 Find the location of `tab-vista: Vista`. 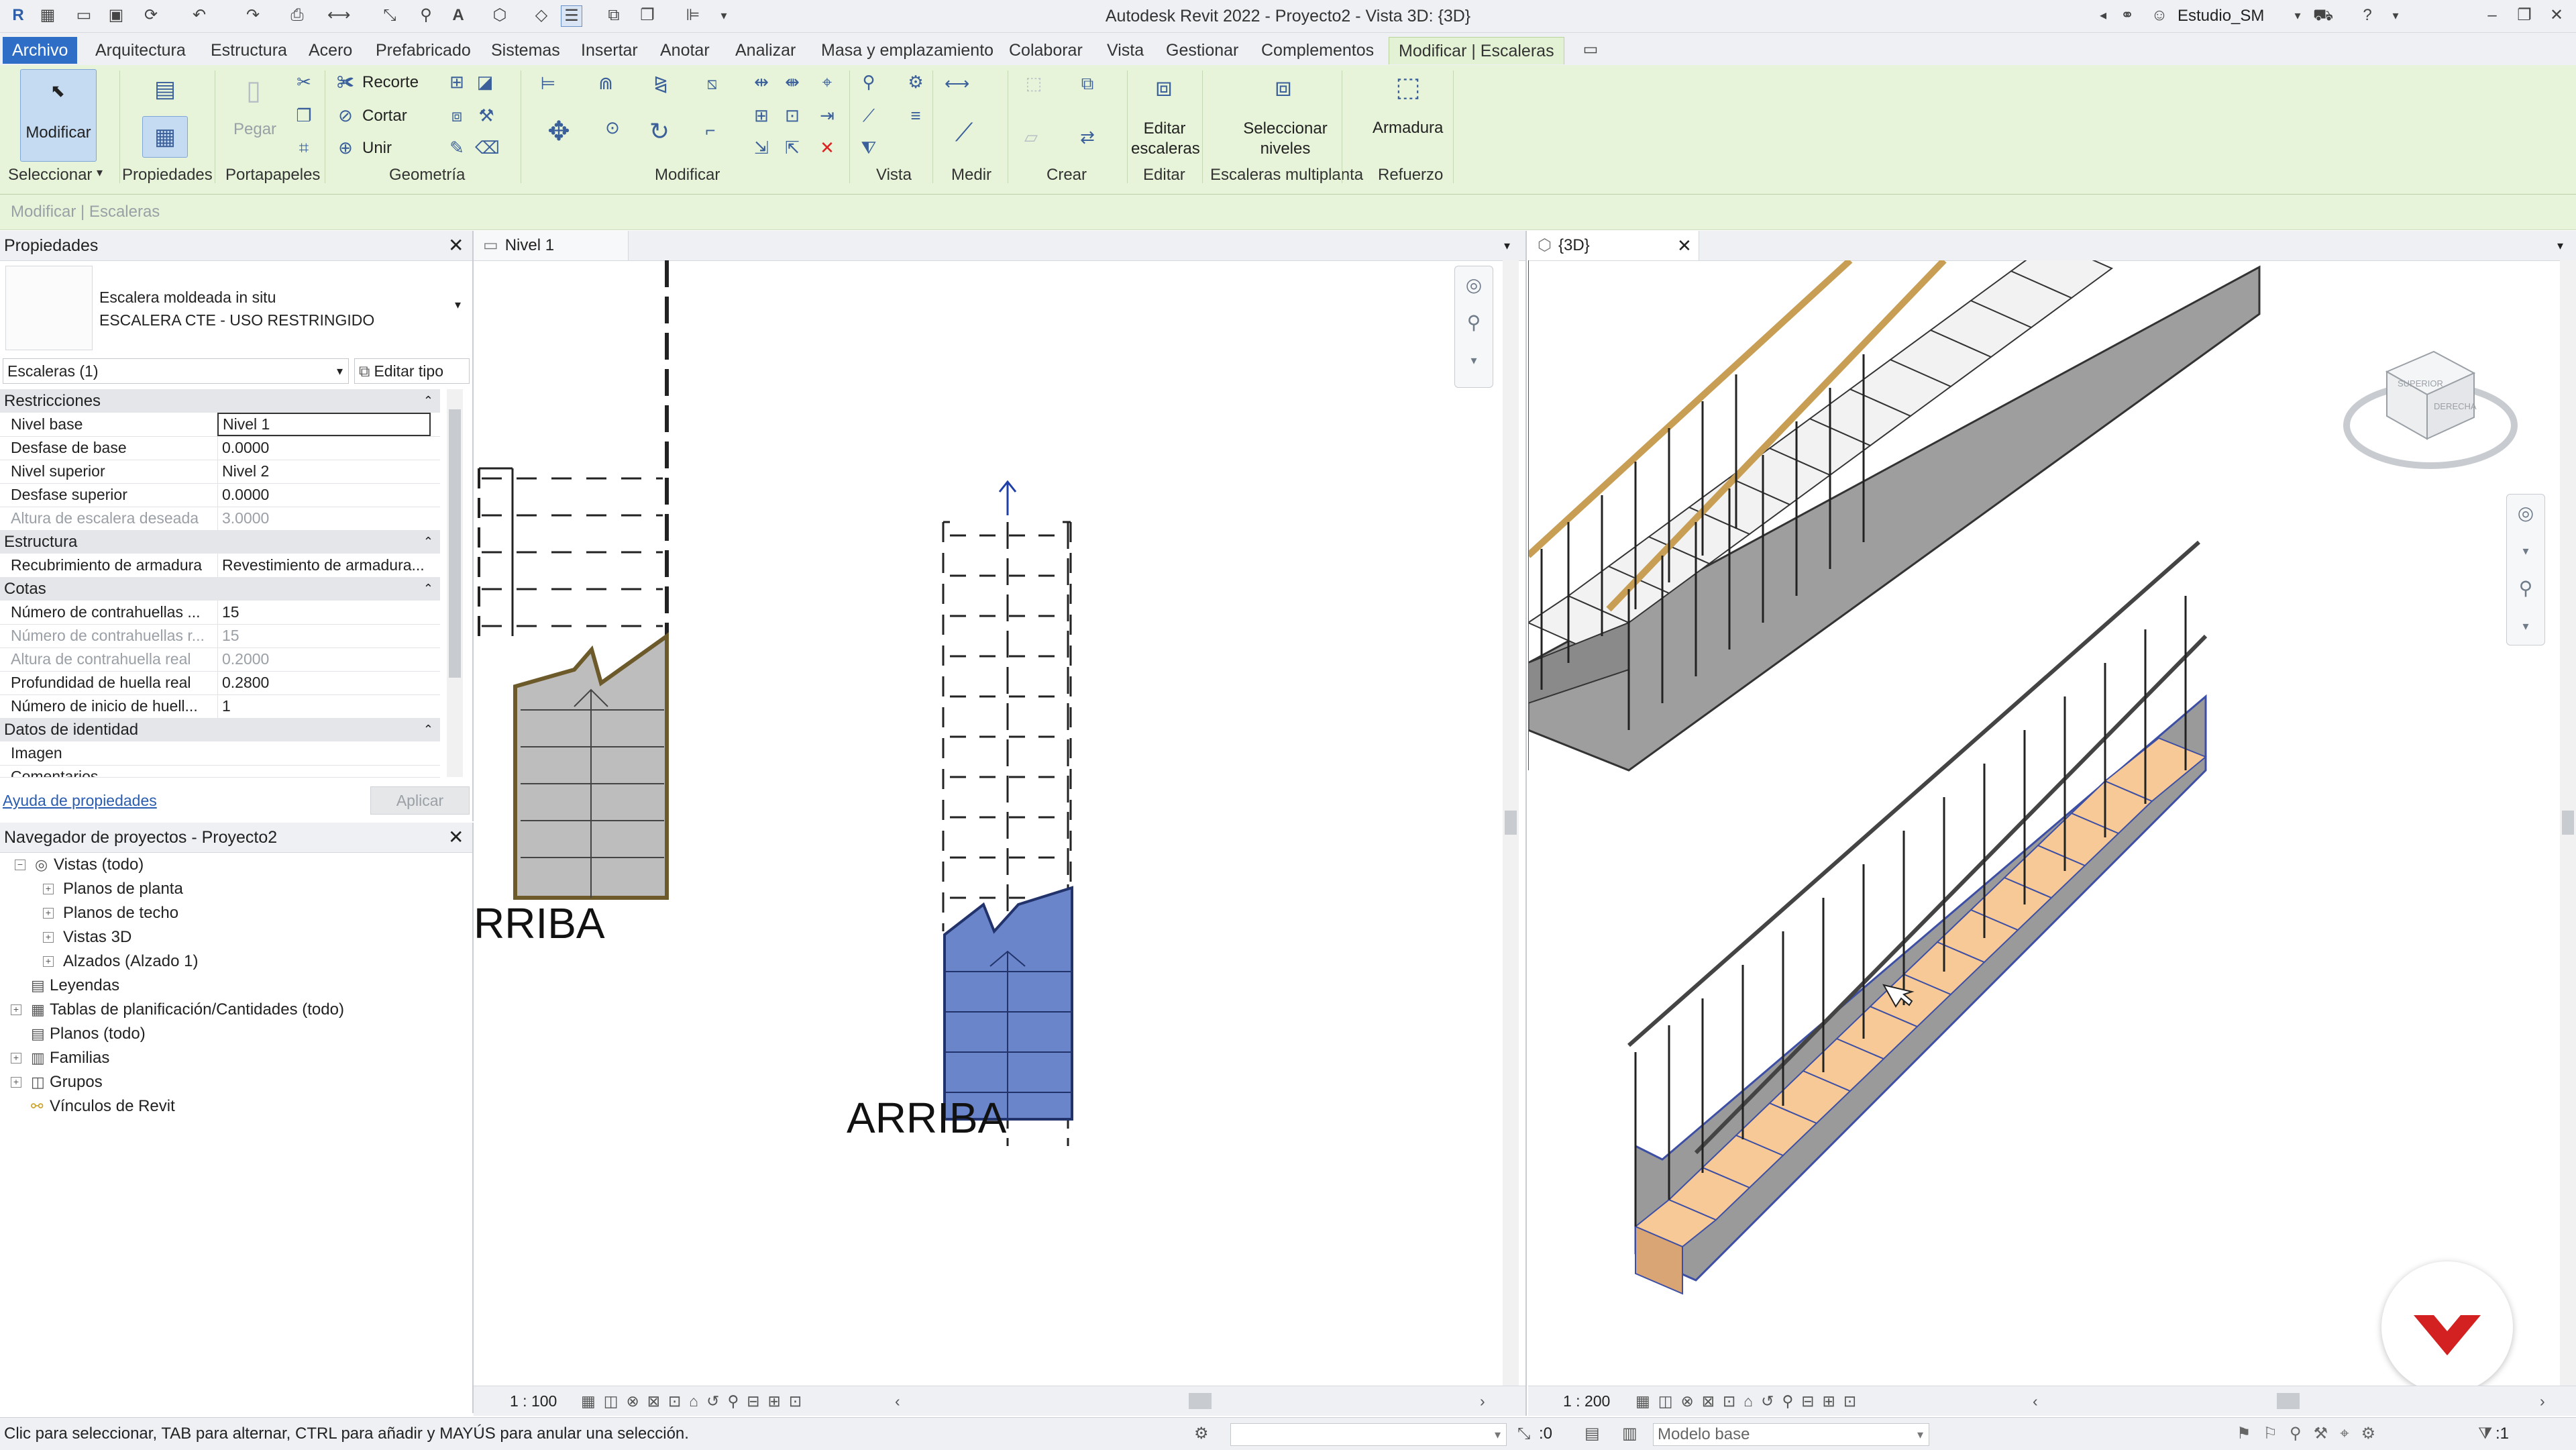

tab-vista: Vista is located at coordinates (1125, 51).